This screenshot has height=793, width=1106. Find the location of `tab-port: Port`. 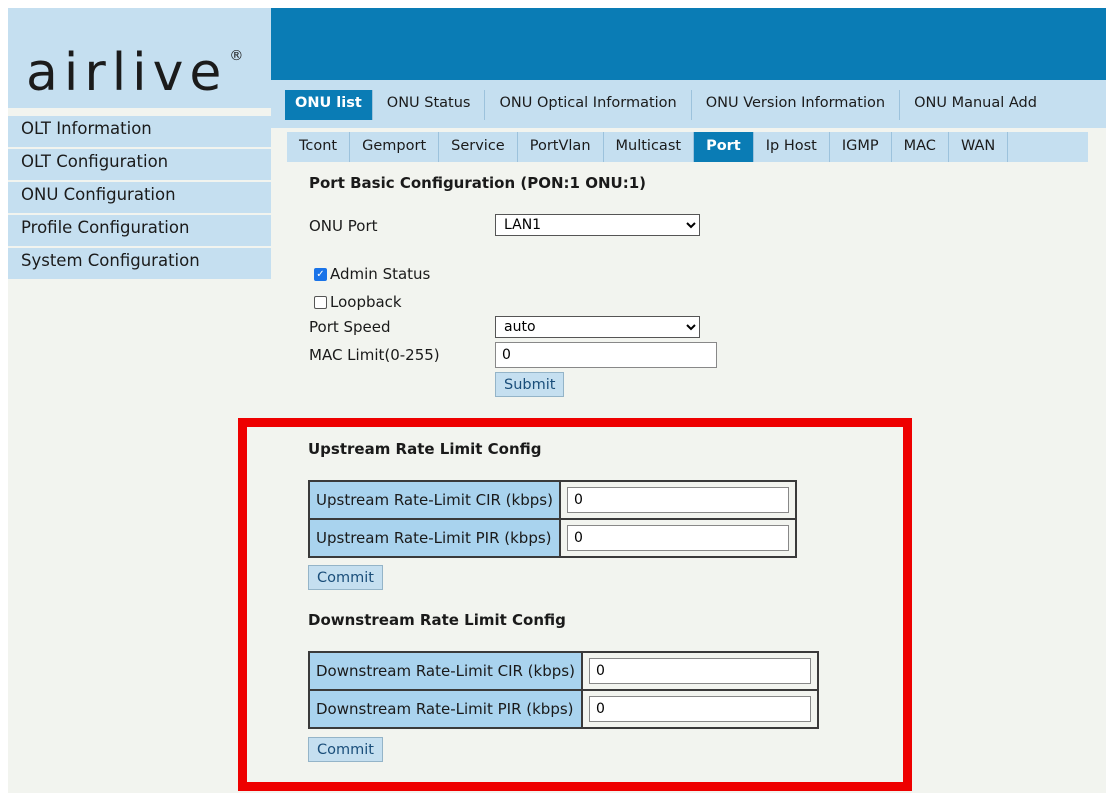

tab-port: Port is located at coordinates (724, 147).